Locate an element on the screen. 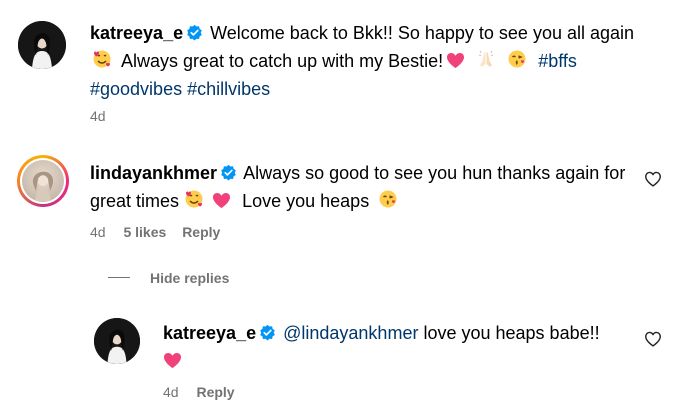 The width and height of the screenshot is (680, 419). avatar-ring is located at coordinates (43, 181).